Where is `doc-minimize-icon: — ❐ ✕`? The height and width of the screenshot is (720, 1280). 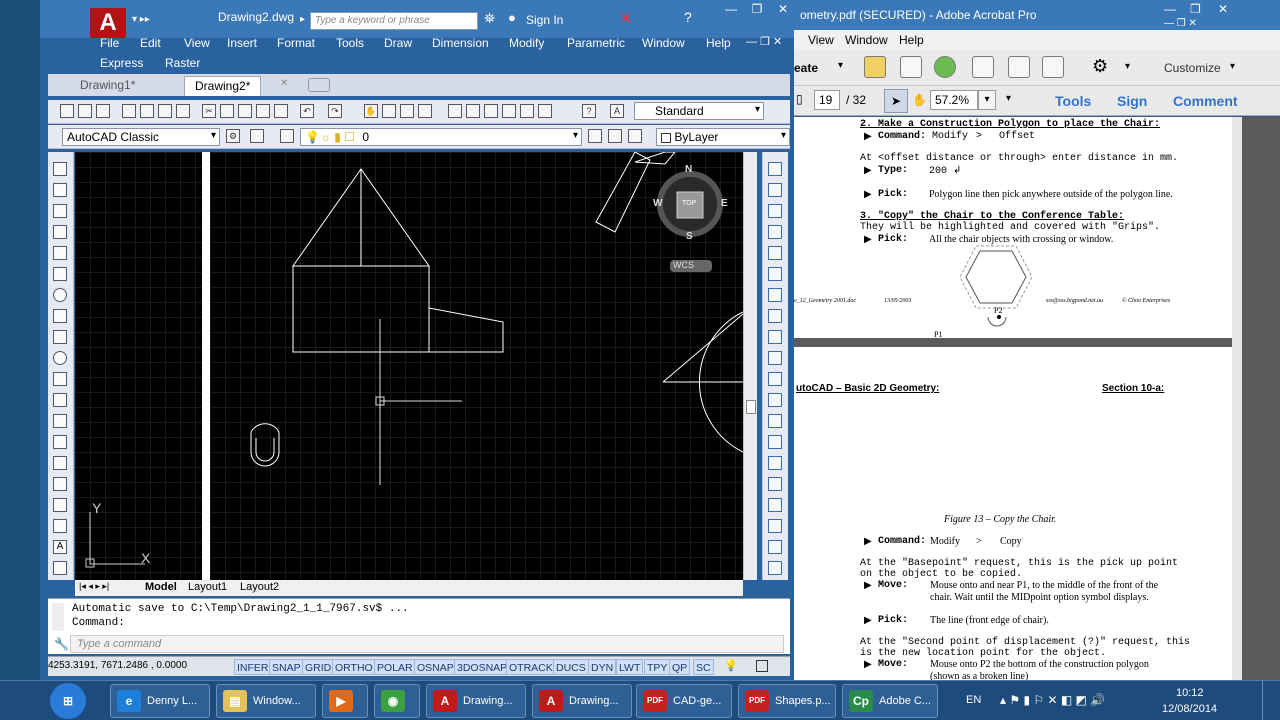
doc-minimize-icon: — ❐ ✕ is located at coordinates (764, 41).